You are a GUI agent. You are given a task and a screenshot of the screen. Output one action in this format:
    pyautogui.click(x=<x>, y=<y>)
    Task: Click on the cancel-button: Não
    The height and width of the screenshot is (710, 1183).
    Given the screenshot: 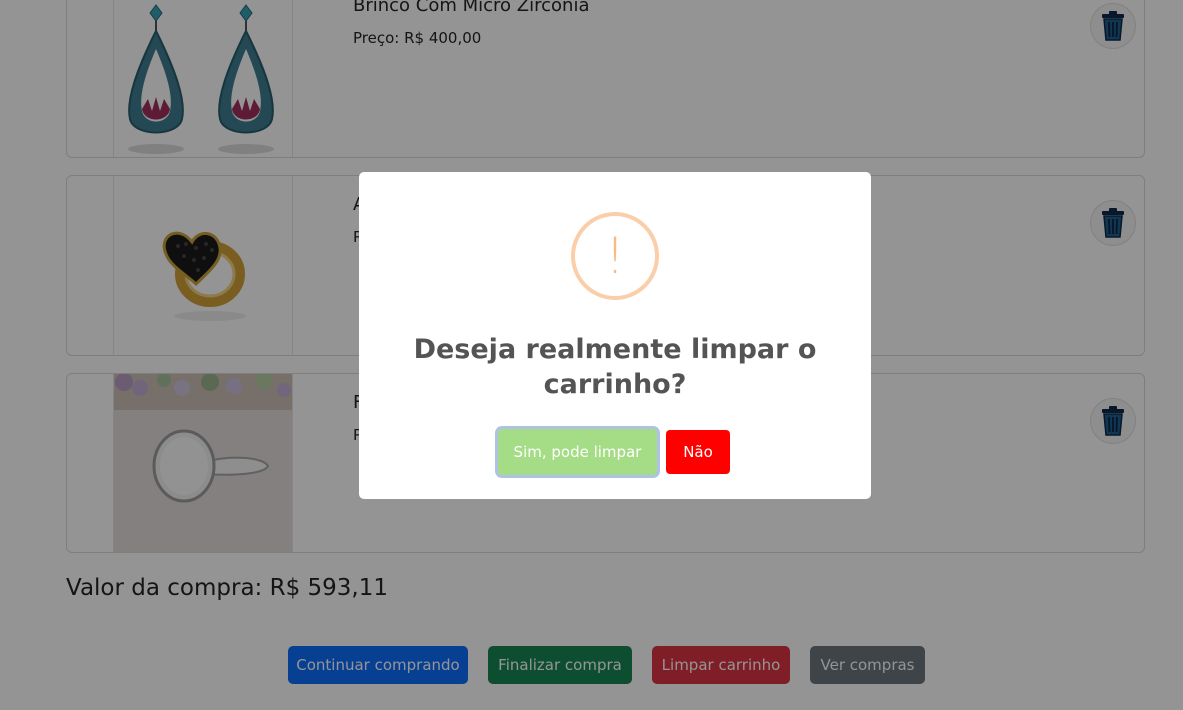 What is the action you would take?
    pyautogui.click(x=698, y=452)
    